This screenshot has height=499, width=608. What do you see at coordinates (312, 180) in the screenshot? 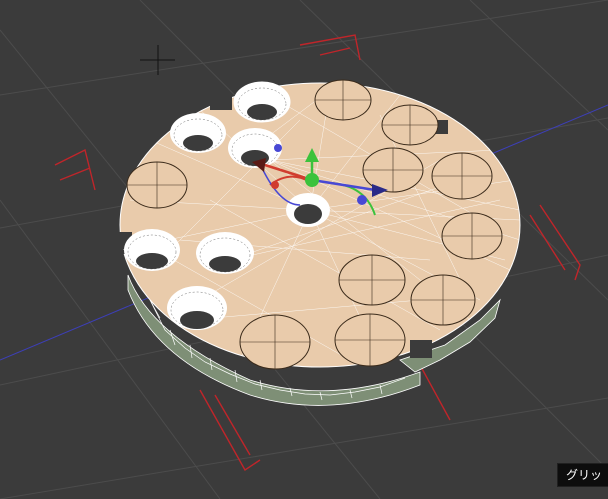
I see `gizmo-center-handle` at bounding box center [312, 180].